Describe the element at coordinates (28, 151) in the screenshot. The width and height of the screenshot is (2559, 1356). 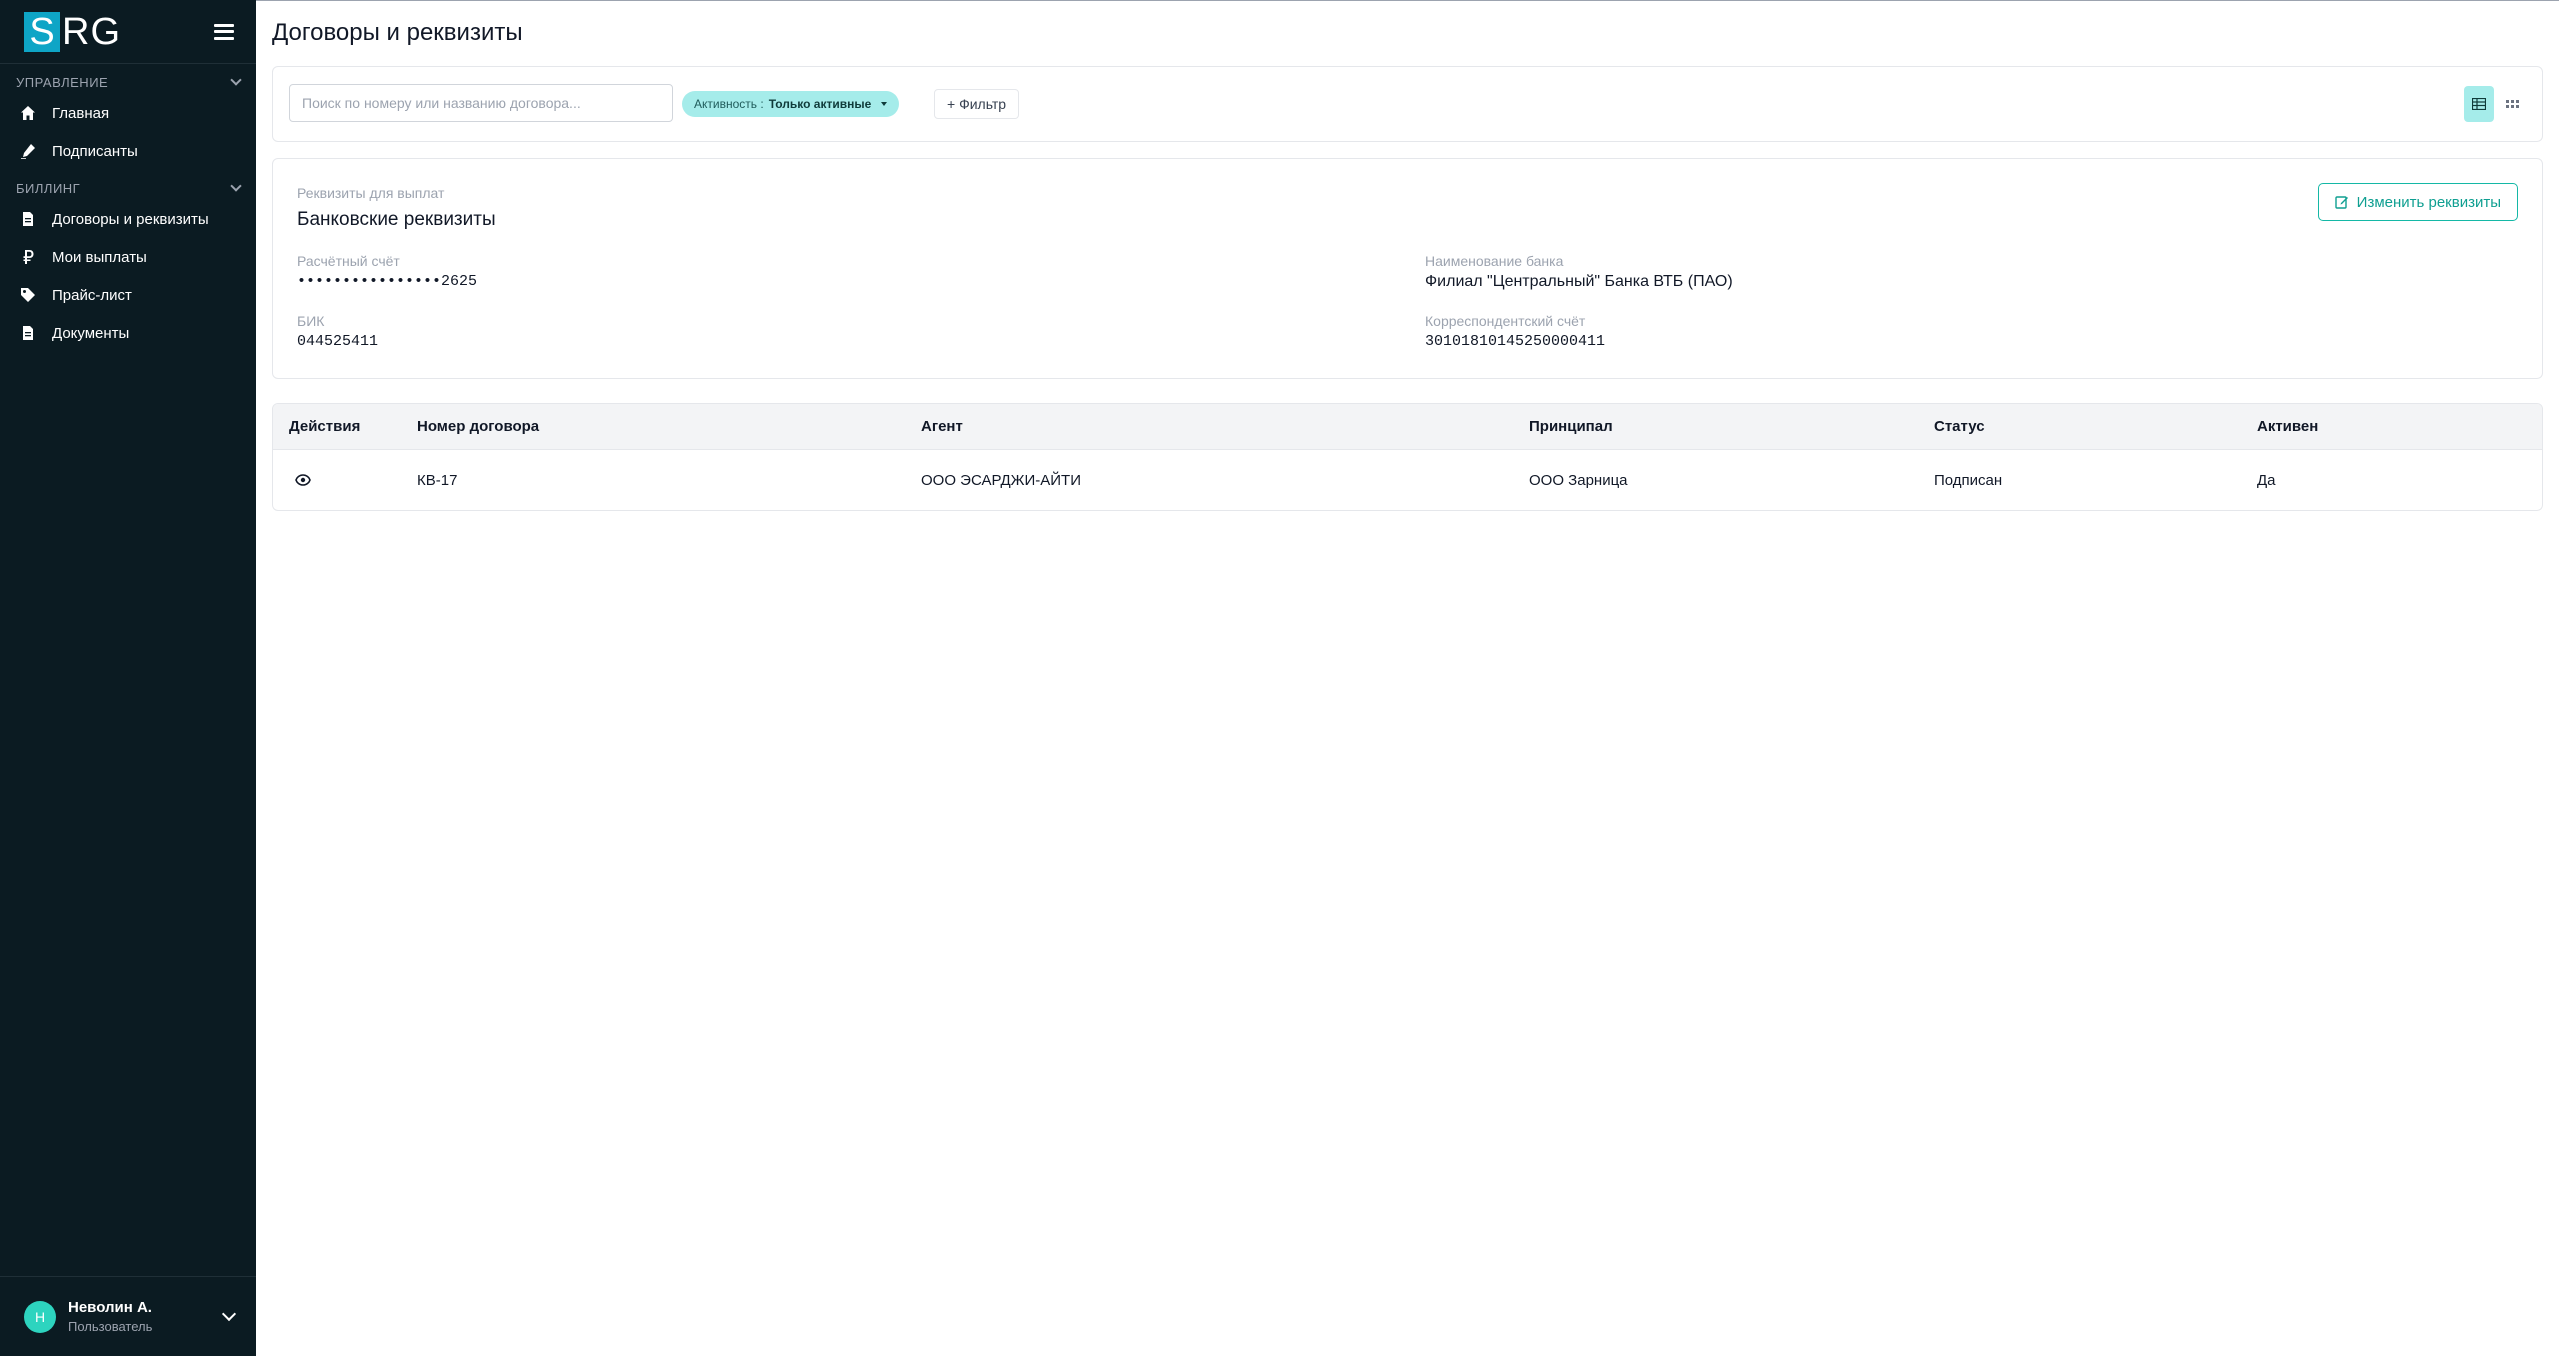
I see `signature-icon` at that location.